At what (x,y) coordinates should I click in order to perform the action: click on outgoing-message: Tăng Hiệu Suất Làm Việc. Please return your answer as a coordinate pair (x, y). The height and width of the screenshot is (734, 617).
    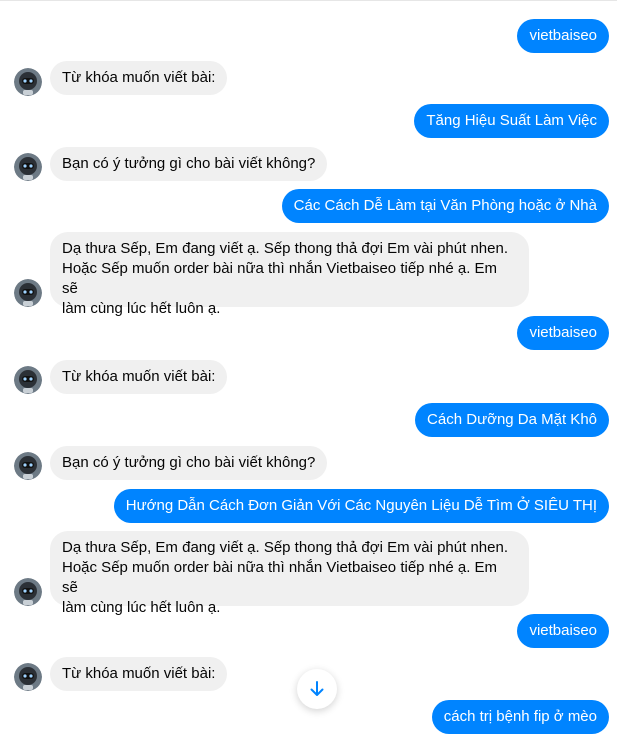
    Looking at the image, I should click on (511, 121).